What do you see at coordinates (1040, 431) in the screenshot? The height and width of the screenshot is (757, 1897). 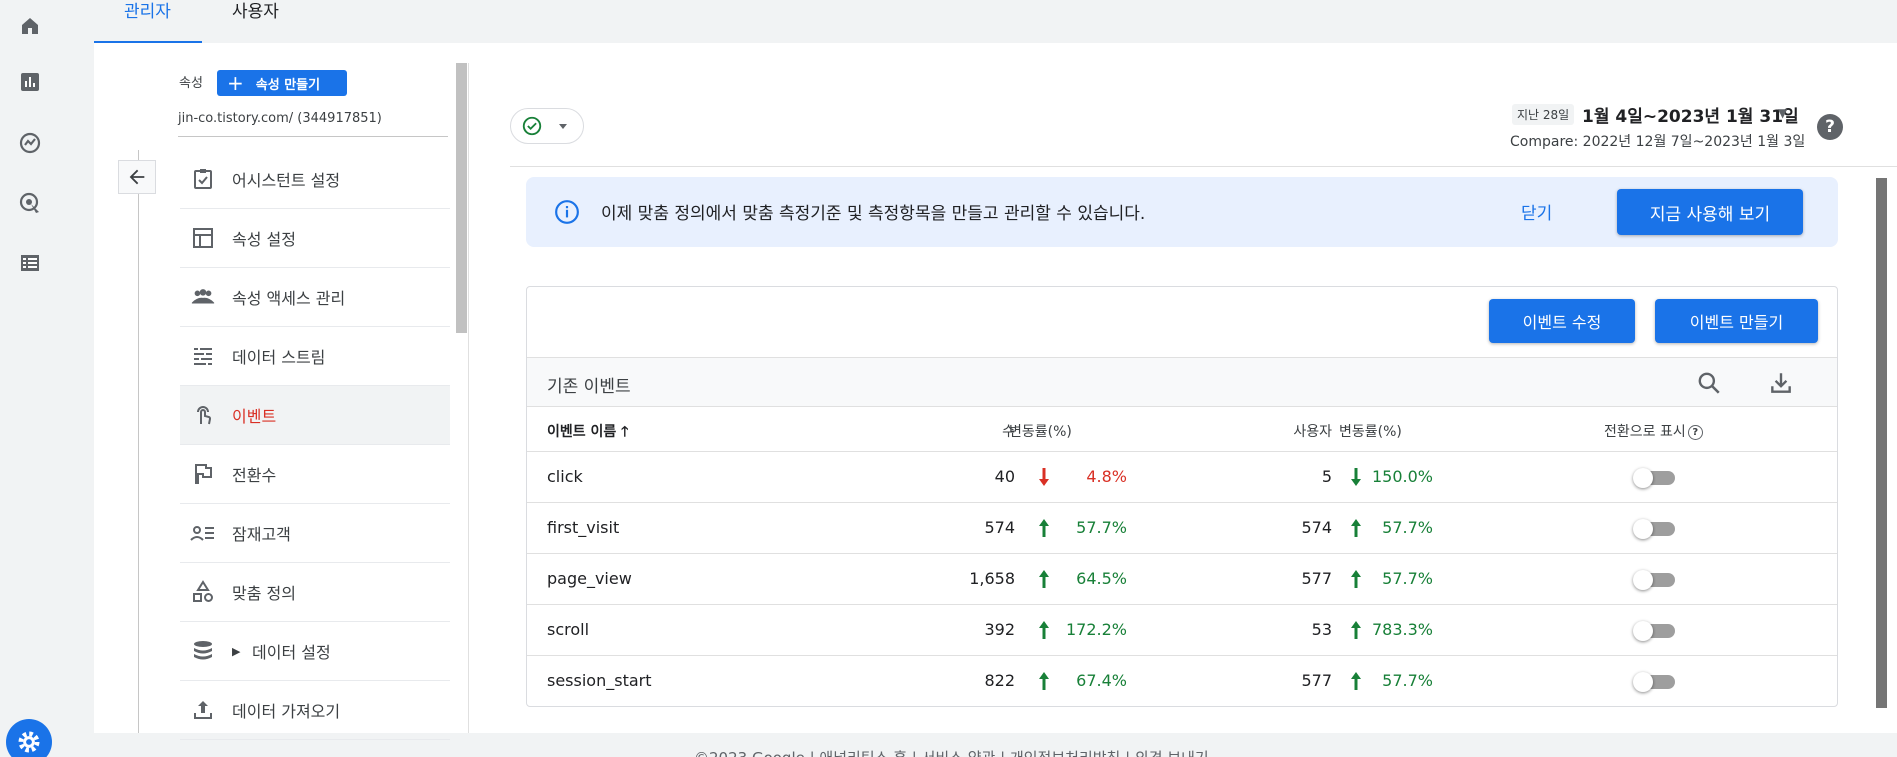 I see `col-count-change: 변동률(%)` at bounding box center [1040, 431].